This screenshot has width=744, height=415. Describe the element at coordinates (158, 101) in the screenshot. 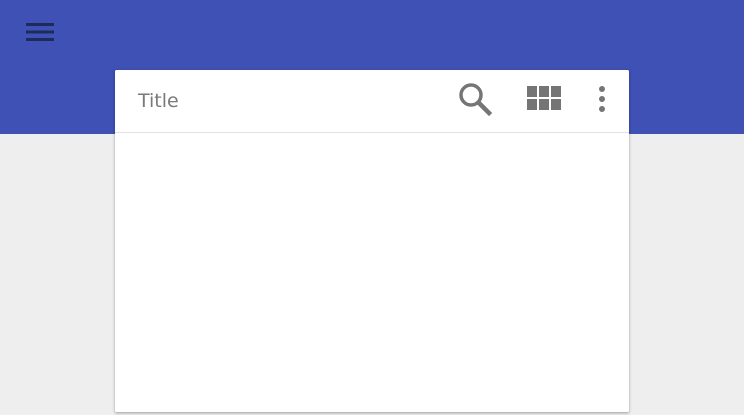

I see `card-title: Title` at that location.